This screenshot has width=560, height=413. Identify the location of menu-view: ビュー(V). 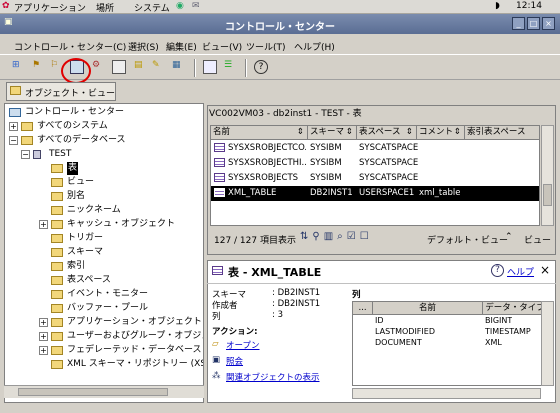
(222, 46).